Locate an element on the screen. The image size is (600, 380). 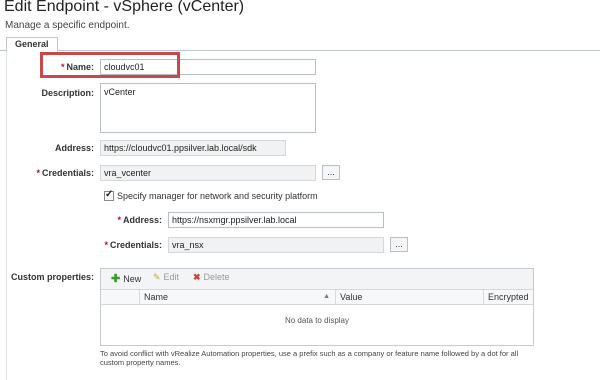
nsx-credentials-field: vra_nsx is located at coordinates (276, 245).